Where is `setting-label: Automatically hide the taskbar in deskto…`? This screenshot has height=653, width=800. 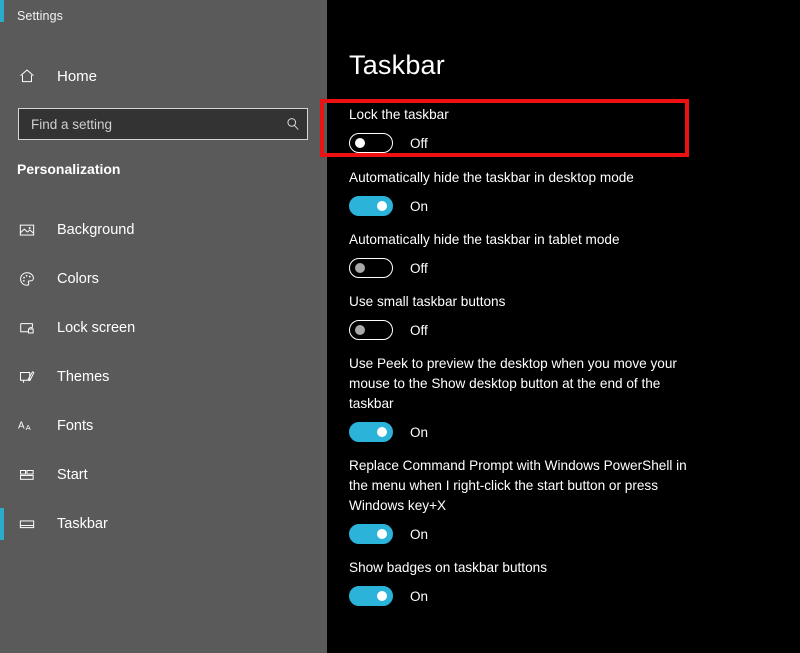
setting-label: Automatically hide the taskbar in deskto… is located at coordinates (491, 177).